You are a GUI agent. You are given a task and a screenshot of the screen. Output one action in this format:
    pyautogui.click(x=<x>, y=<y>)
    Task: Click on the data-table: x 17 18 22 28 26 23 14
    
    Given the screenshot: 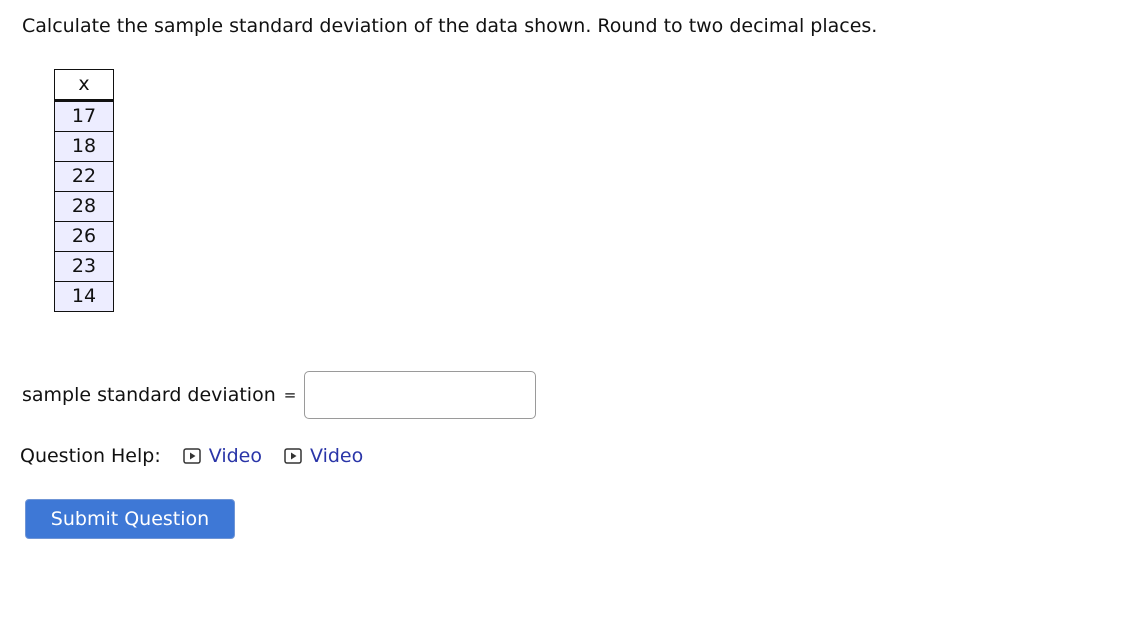 What is the action you would take?
    pyautogui.click(x=84, y=190)
    